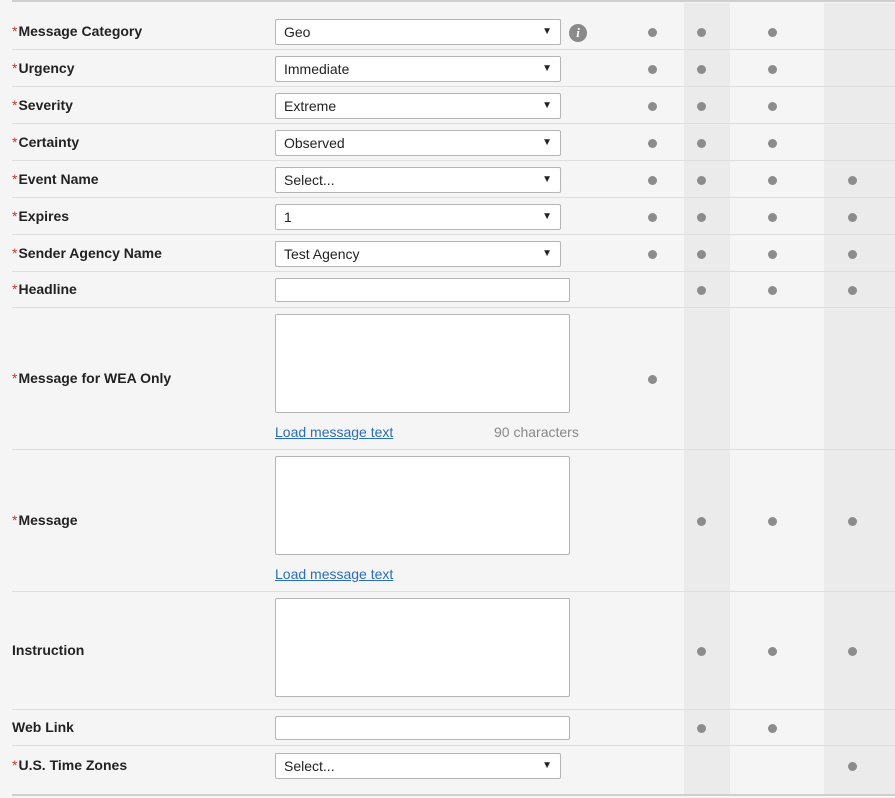 This screenshot has width=895, height=798. I want to click on event-name-label: *Event Name, so click(55, 179).